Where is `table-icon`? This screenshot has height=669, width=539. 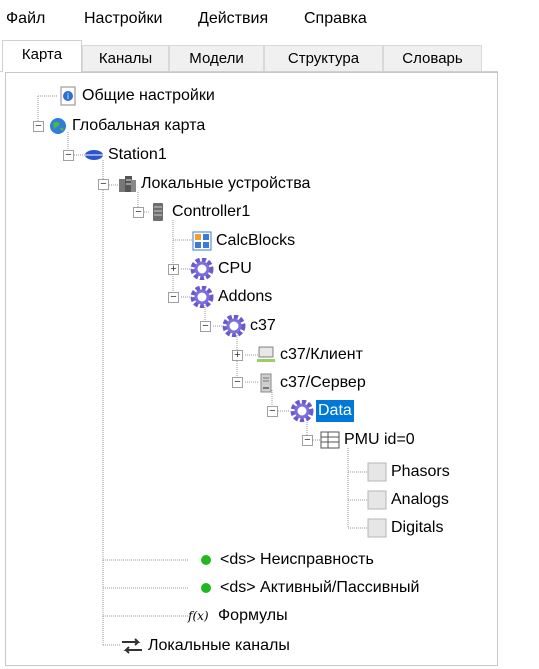
table-icon is located at coordinates (330, 440).